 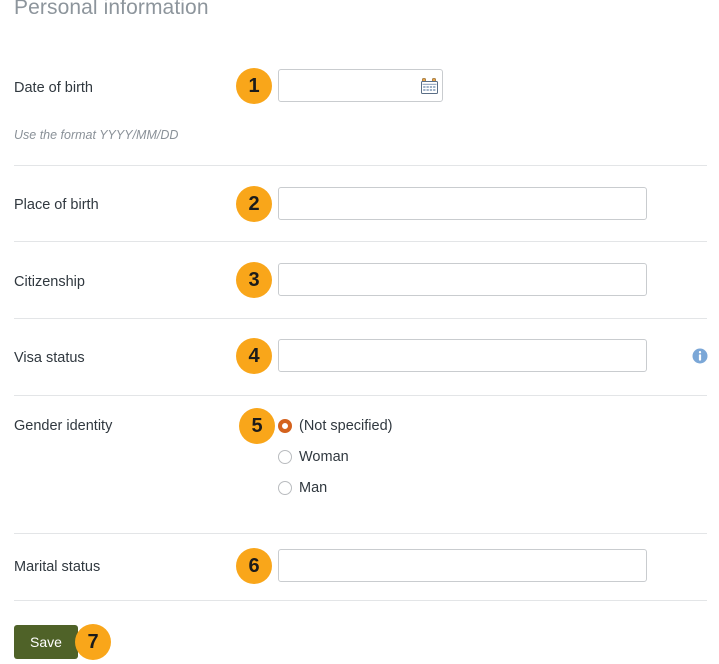 I want to click on save-button: Save, so click(x=46, y=642).